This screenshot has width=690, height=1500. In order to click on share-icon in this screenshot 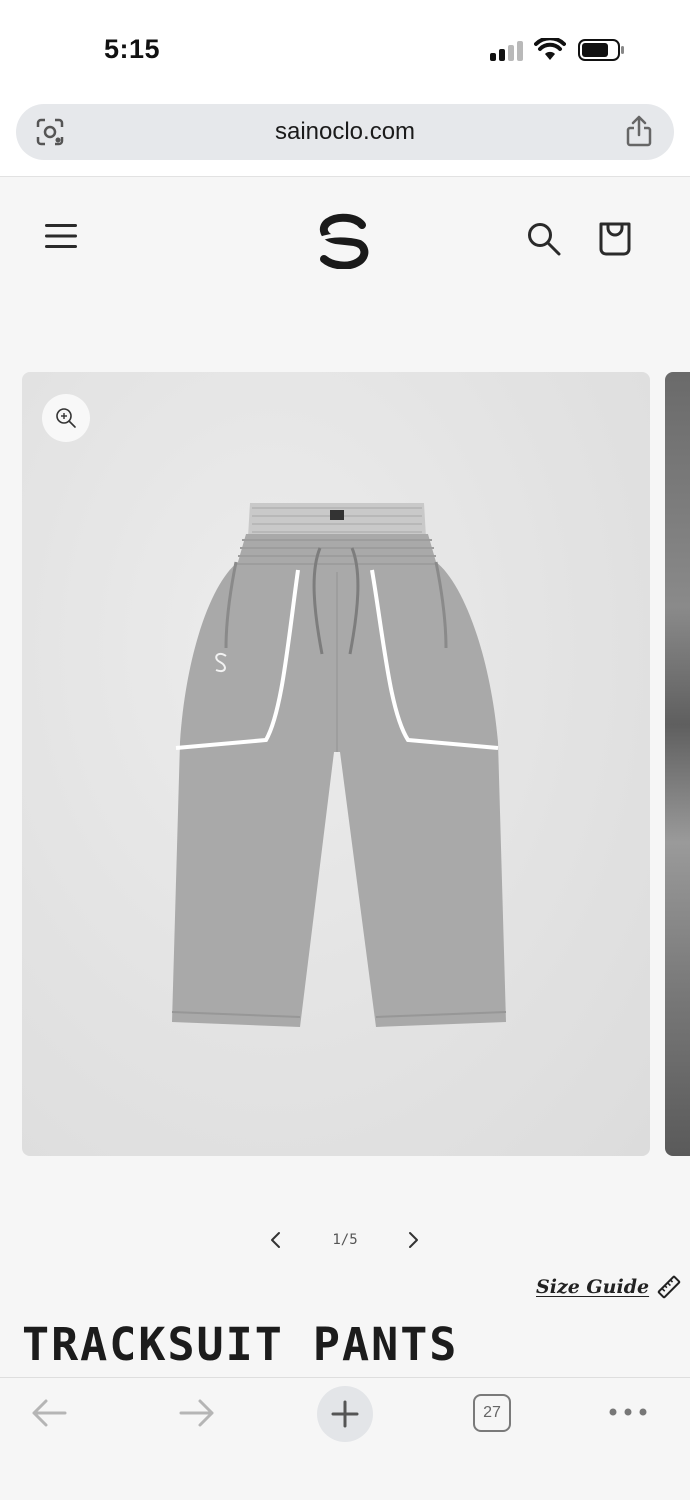, I will do `click(639, 133)`.